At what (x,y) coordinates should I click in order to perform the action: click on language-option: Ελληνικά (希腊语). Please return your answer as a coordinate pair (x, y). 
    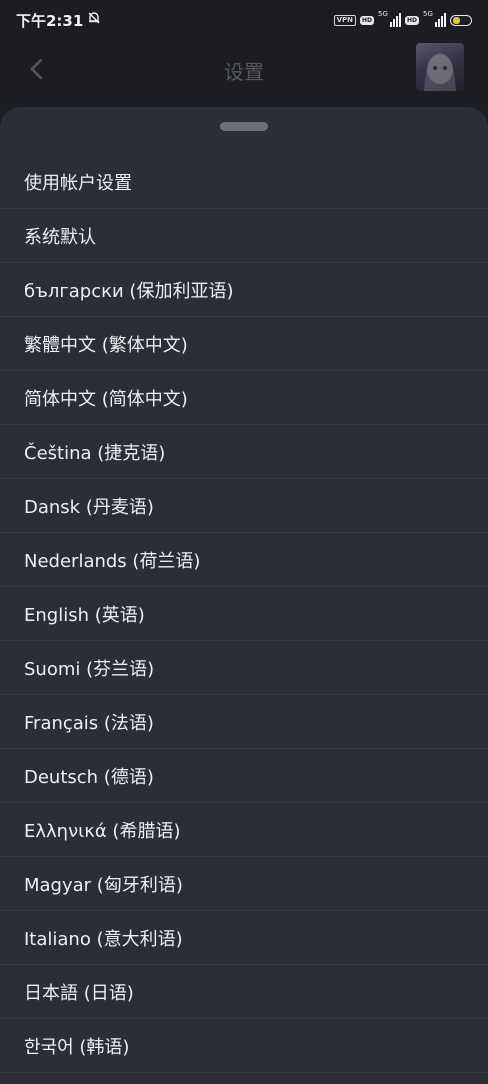
    Looking at the image, I should click on (244, 830).